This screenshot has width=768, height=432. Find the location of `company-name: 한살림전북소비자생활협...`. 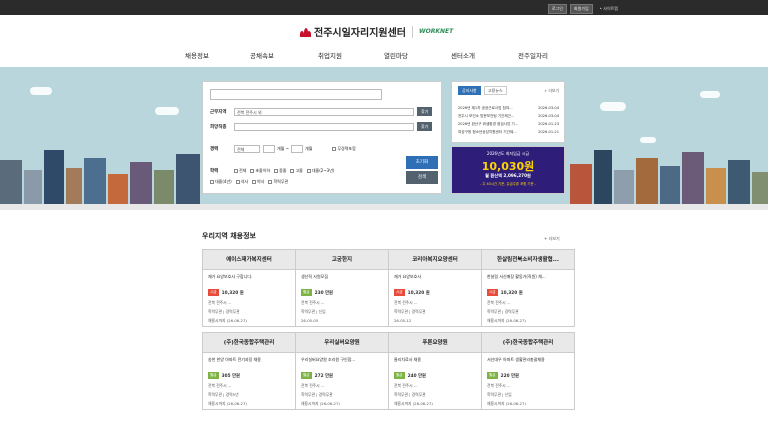

company-name: 한살림전북소비자생활협... is located at coordinates (528, 260).